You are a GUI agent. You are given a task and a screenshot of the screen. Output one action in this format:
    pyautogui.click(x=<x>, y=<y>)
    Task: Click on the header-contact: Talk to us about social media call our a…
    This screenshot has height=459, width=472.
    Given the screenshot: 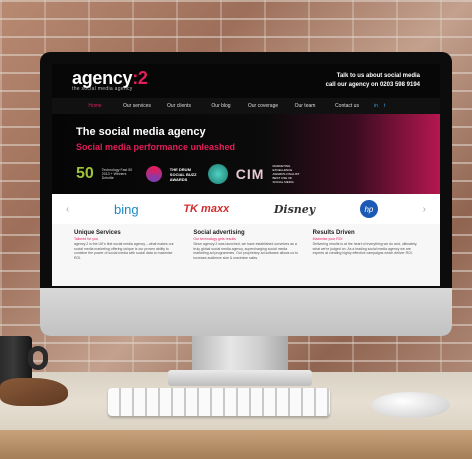 What is the action you would take?
    pyautogui.click(x=373, y=81)
    